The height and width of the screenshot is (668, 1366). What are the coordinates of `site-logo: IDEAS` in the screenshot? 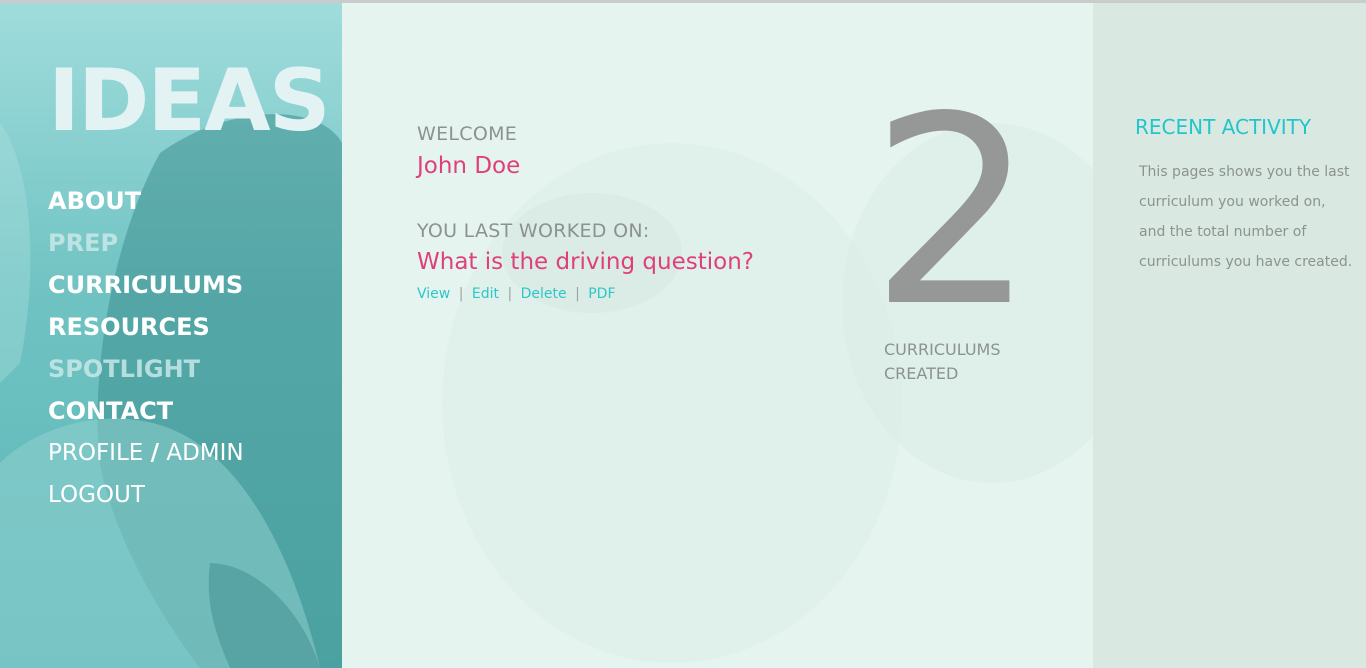 It's located at (189, 101).